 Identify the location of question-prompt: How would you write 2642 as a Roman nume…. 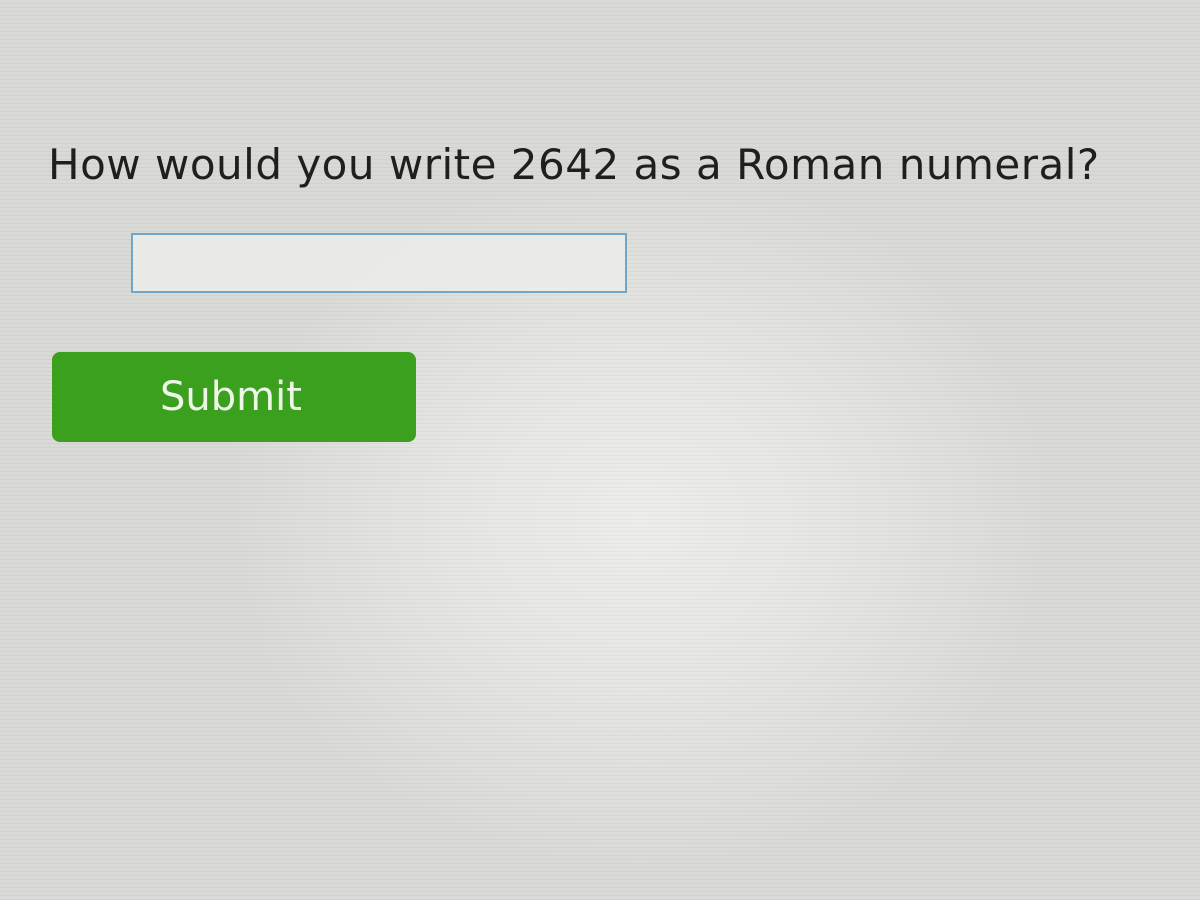
(574, 164).